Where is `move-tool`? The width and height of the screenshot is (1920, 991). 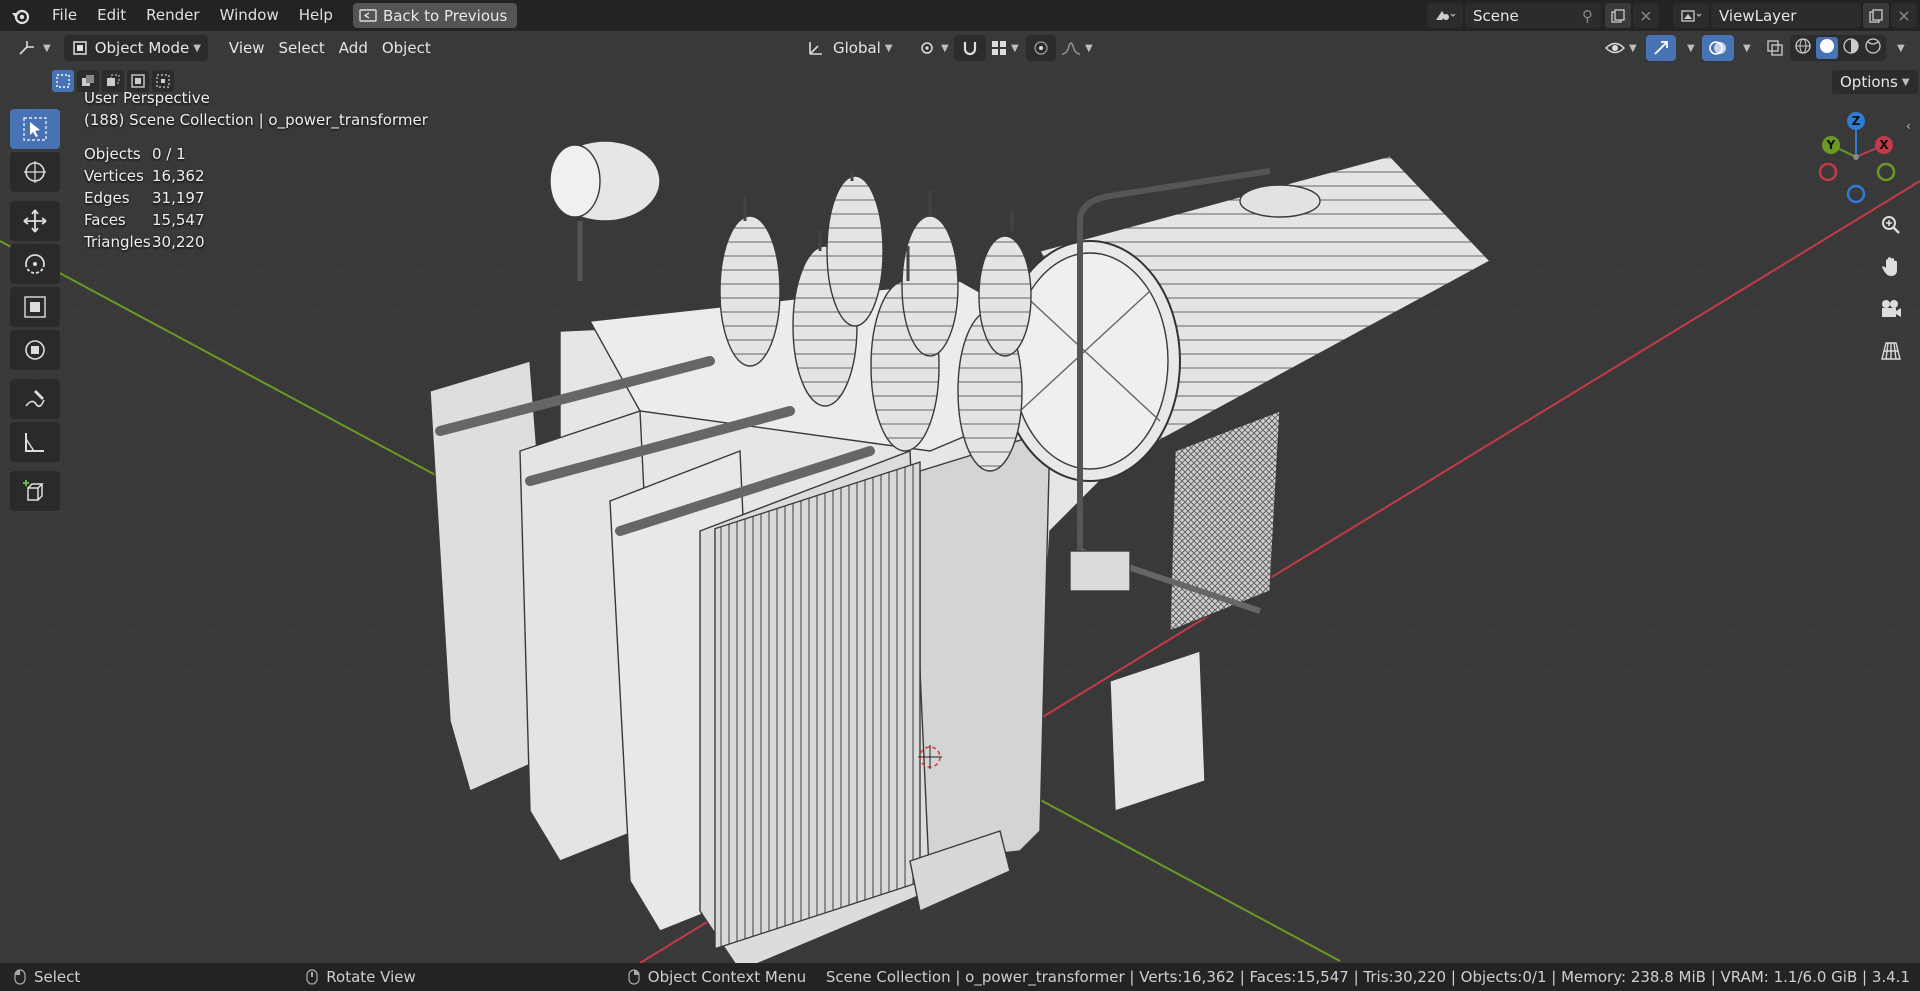 move-tool is located at coordinates (35, 221).